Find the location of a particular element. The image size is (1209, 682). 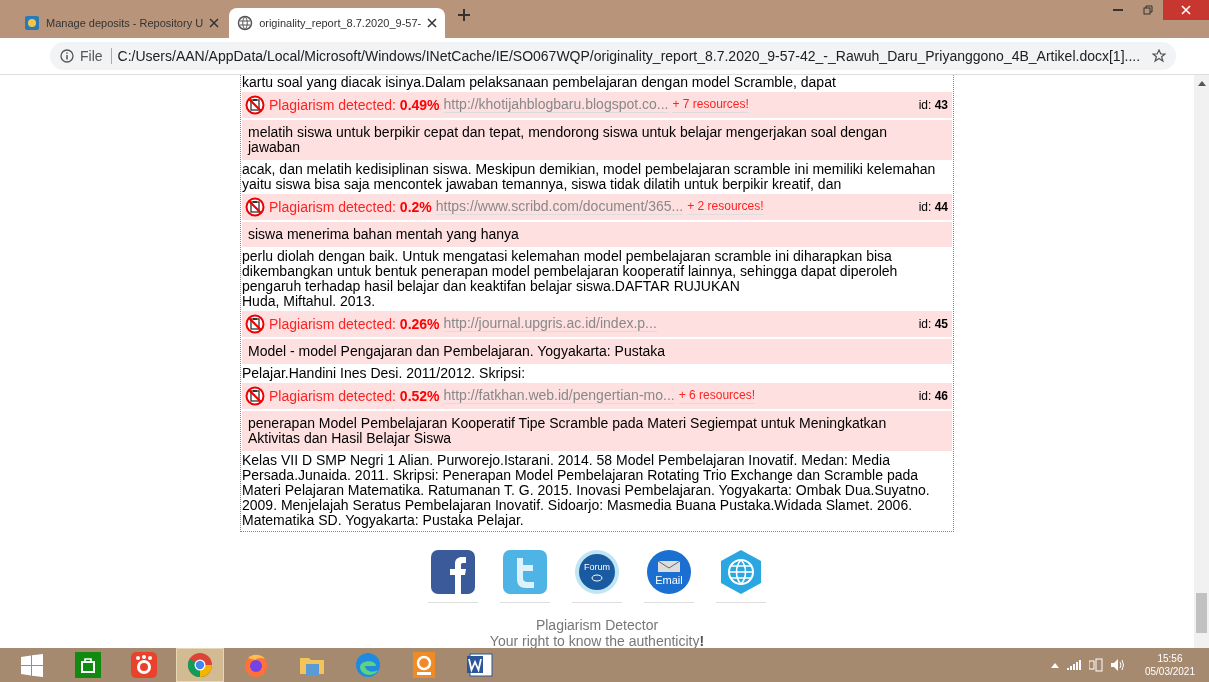

volume-icon is located at coordinates (1117, 665).